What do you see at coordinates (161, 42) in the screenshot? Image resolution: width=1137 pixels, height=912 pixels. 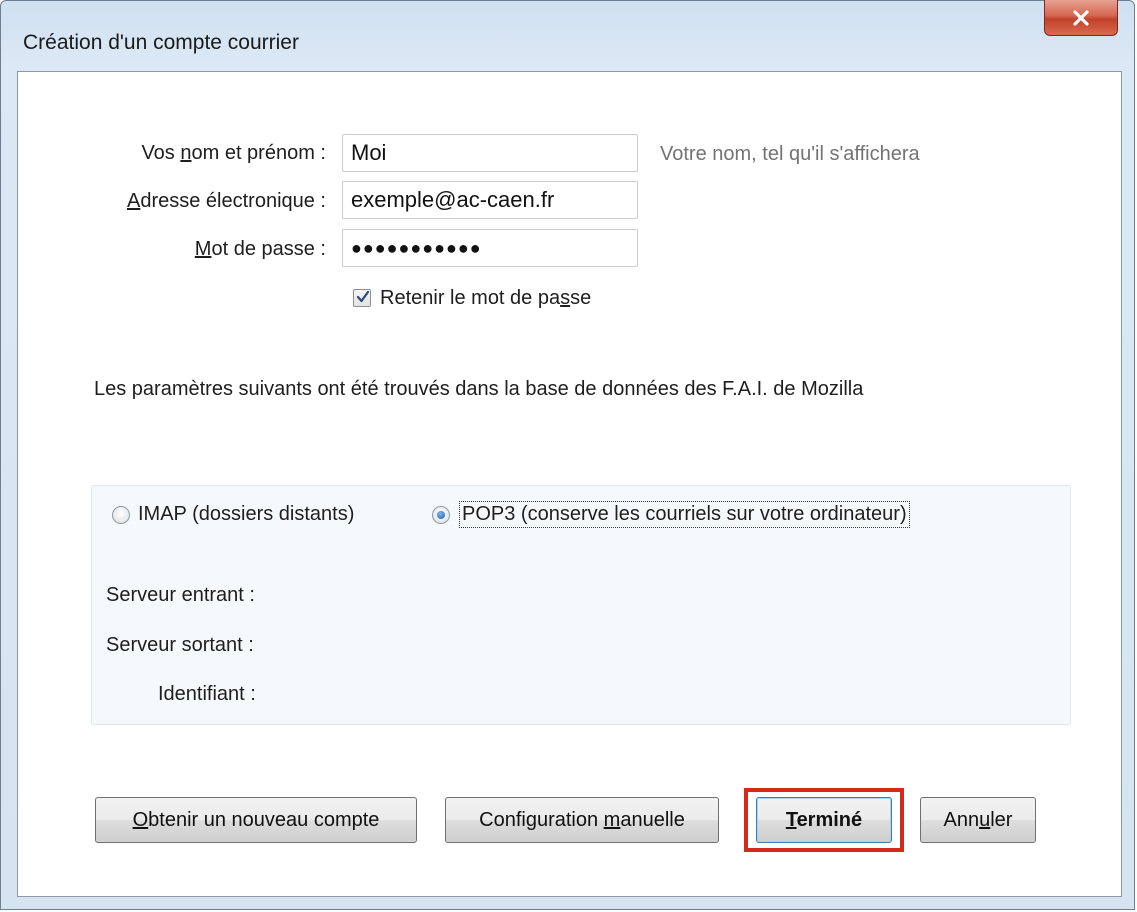 I see `window-title: Création d'un compte courrier` at bounding box center [161, 42].